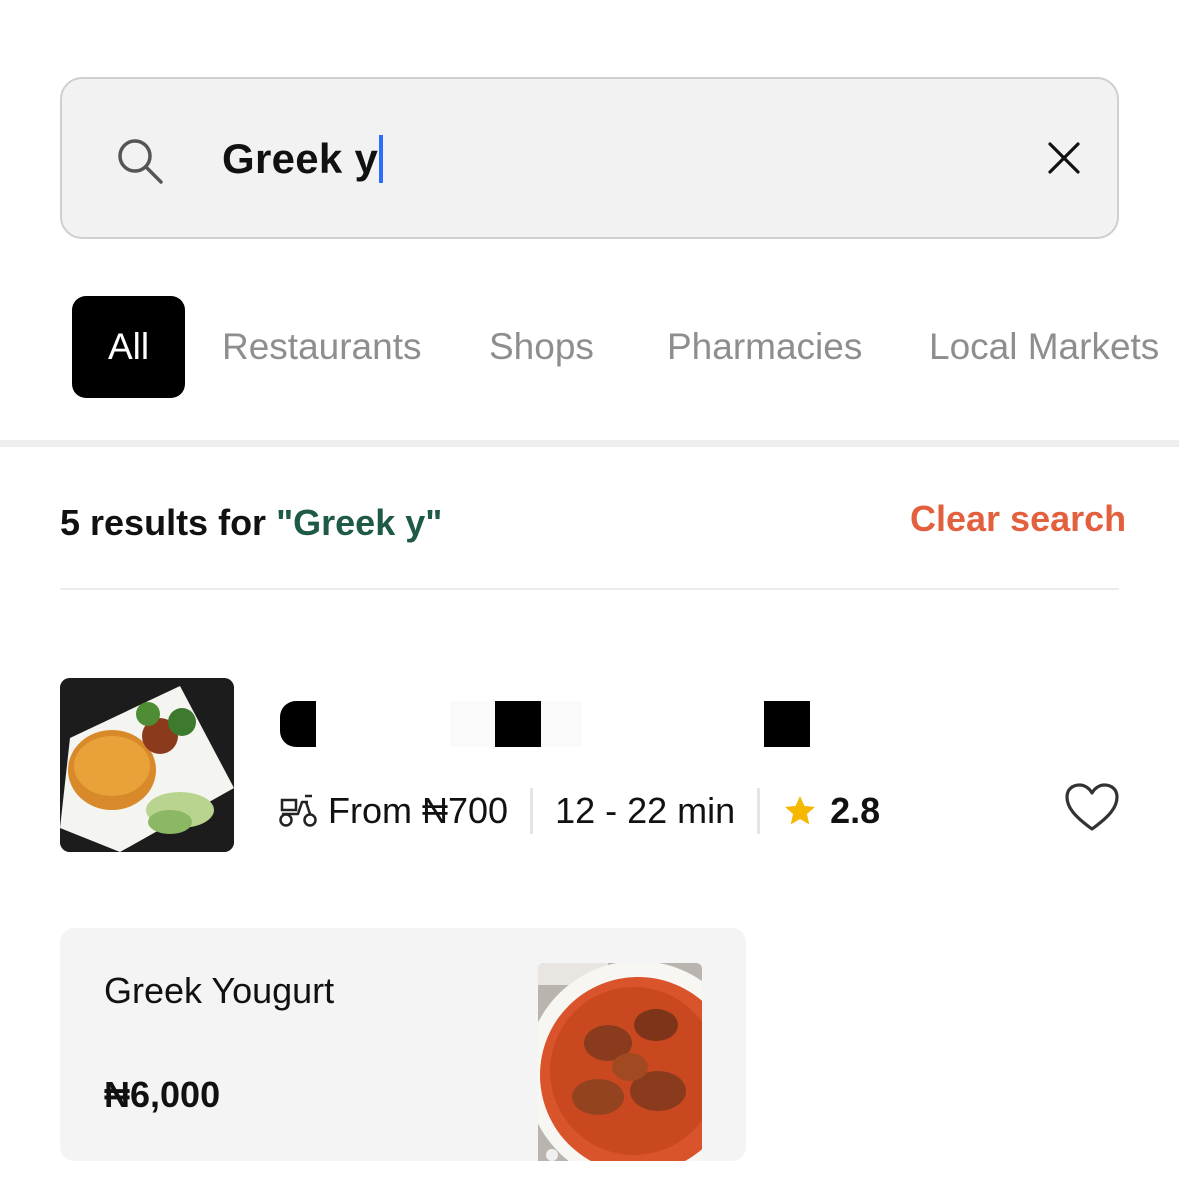  Describe the element at coordinates (855, 810) in the screenshot. I see `restaurant-rating: 2.8` at that location.